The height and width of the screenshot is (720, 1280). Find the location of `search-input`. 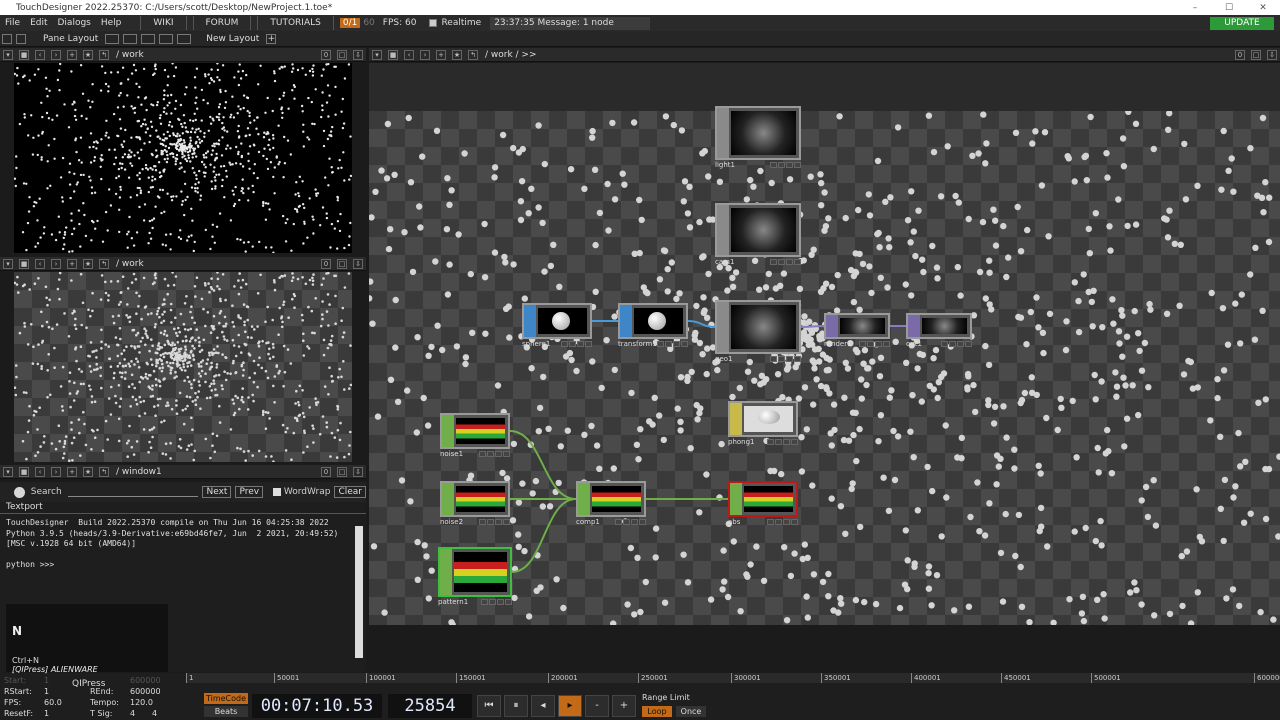

search-input is located at coordinates (133, 492).